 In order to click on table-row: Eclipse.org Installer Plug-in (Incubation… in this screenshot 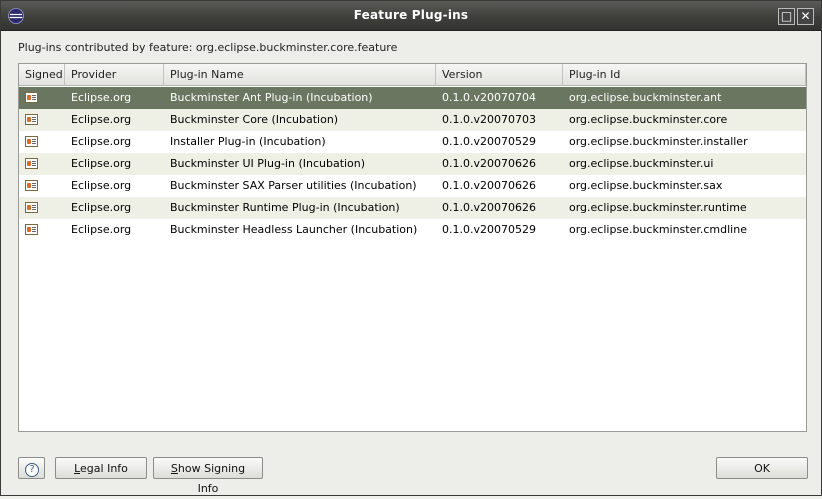, I will do `click(412, 142)`.